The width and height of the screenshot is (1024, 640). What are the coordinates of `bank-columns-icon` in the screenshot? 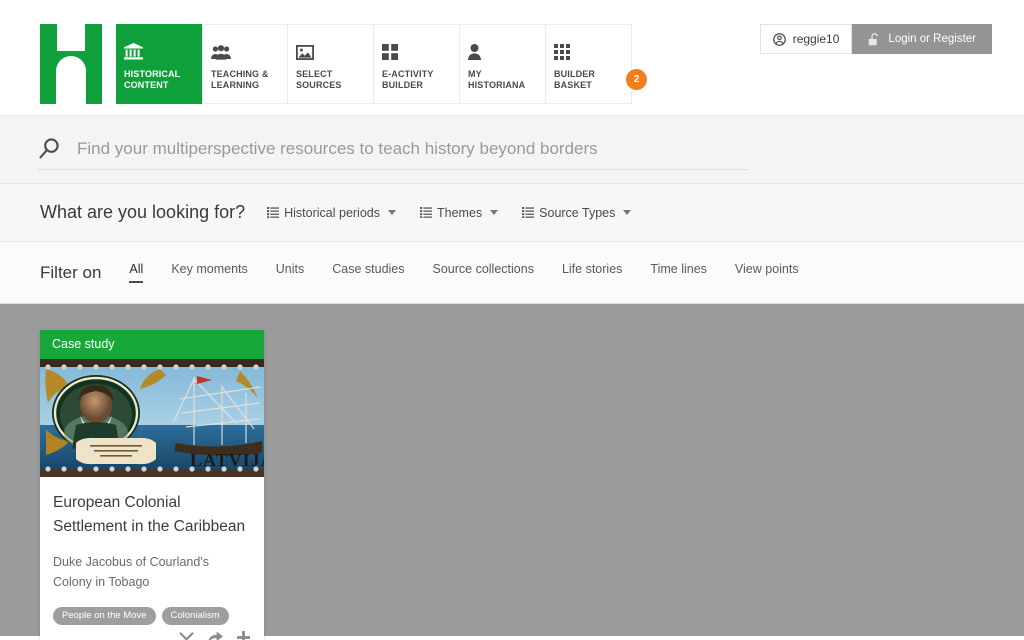 It's located at (158, 50).